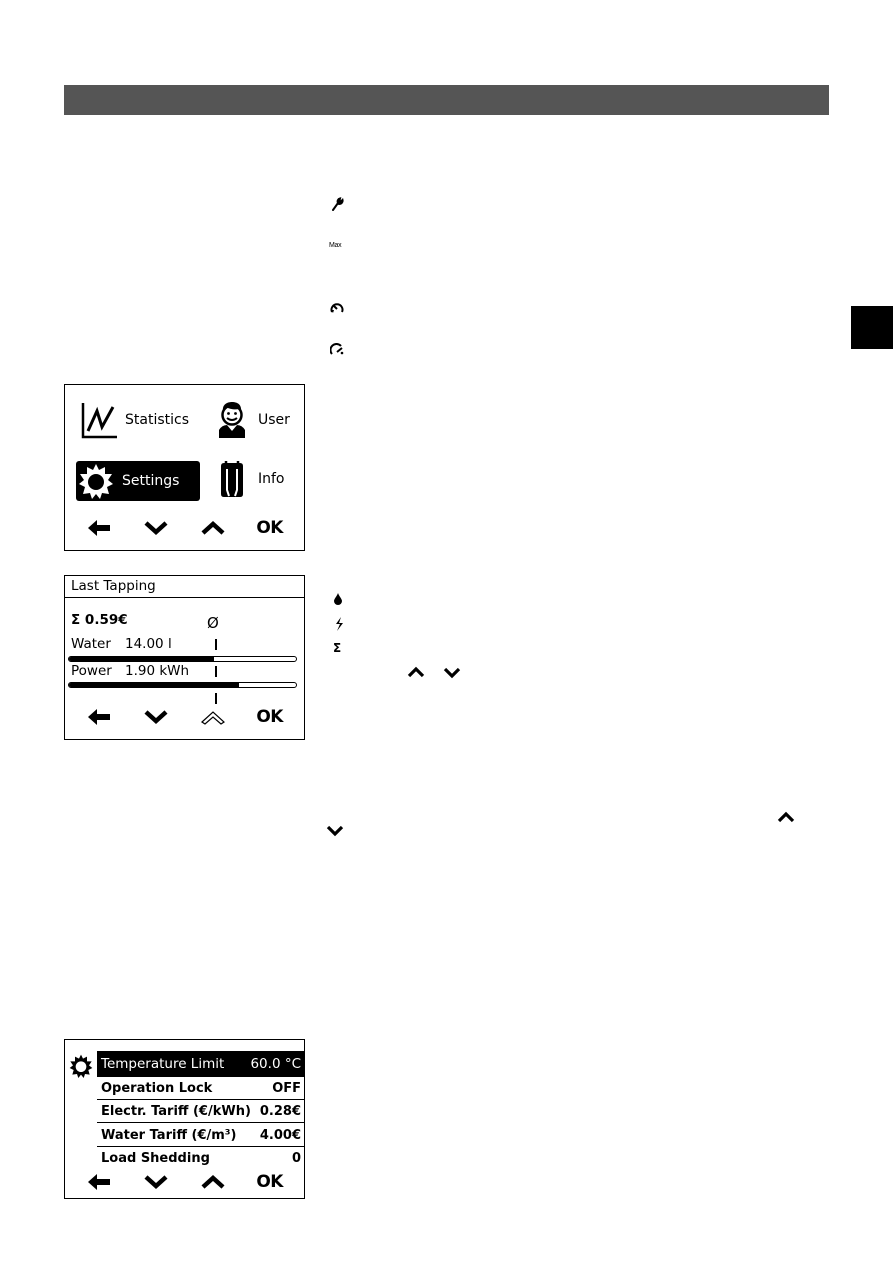 Image resolution: width=893 pixels, height=1263 pixels. What do you see at coordinates (339, 624) in the screenshot?
I see `lightning-icon` at bounding box center [339, 624].